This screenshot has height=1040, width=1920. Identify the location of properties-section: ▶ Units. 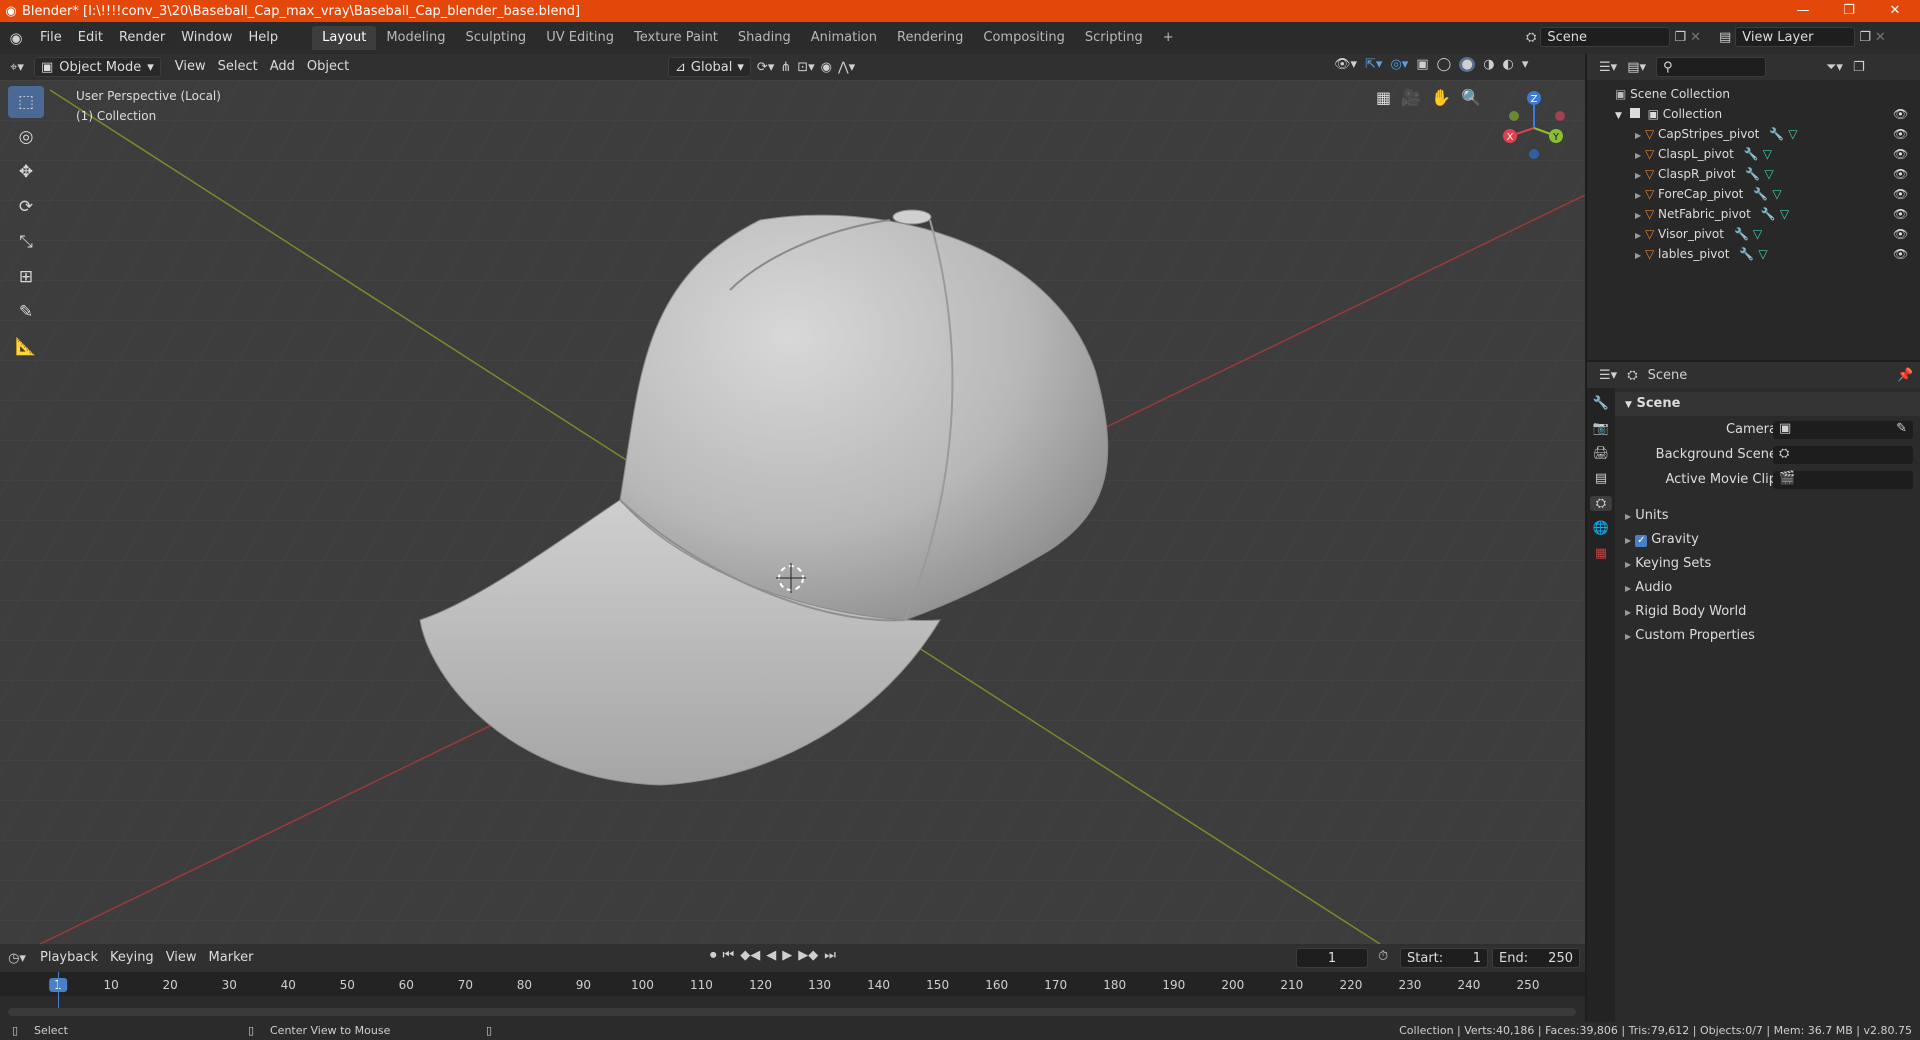
(1772, 516).